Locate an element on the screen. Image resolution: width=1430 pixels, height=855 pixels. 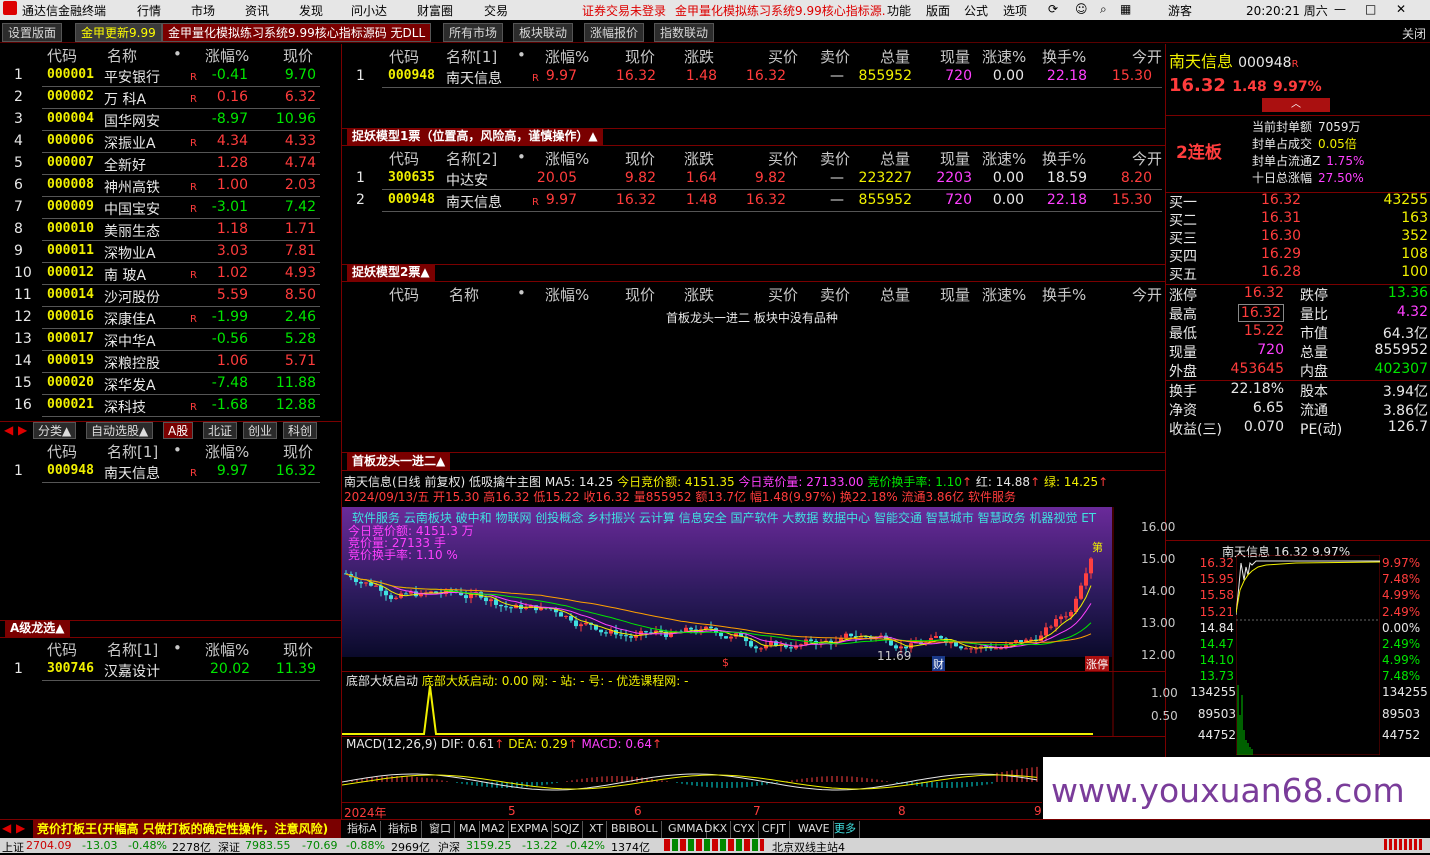
col-header: 涨跌 is located at coordinates (699, 158).